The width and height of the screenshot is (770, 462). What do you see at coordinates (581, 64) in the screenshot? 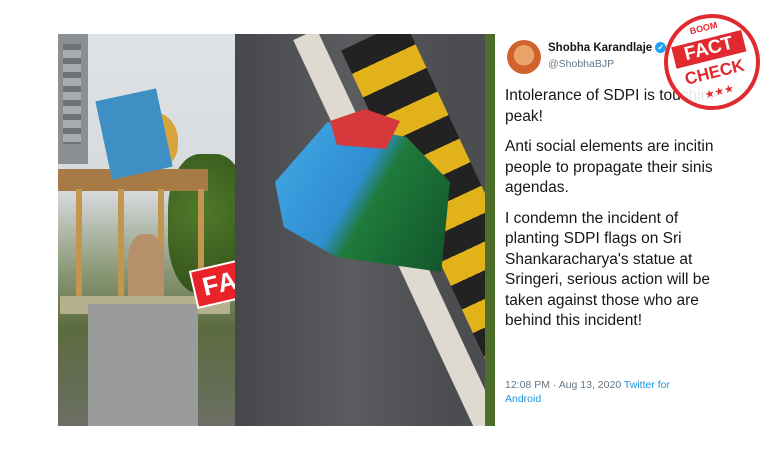
I see `author-handle: @ShobhaBJP` at bounding box center [581, 64].